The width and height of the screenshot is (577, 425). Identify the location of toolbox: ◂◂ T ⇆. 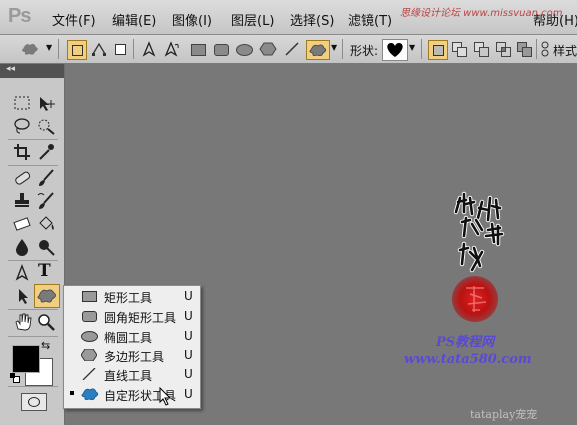
(32, 244).